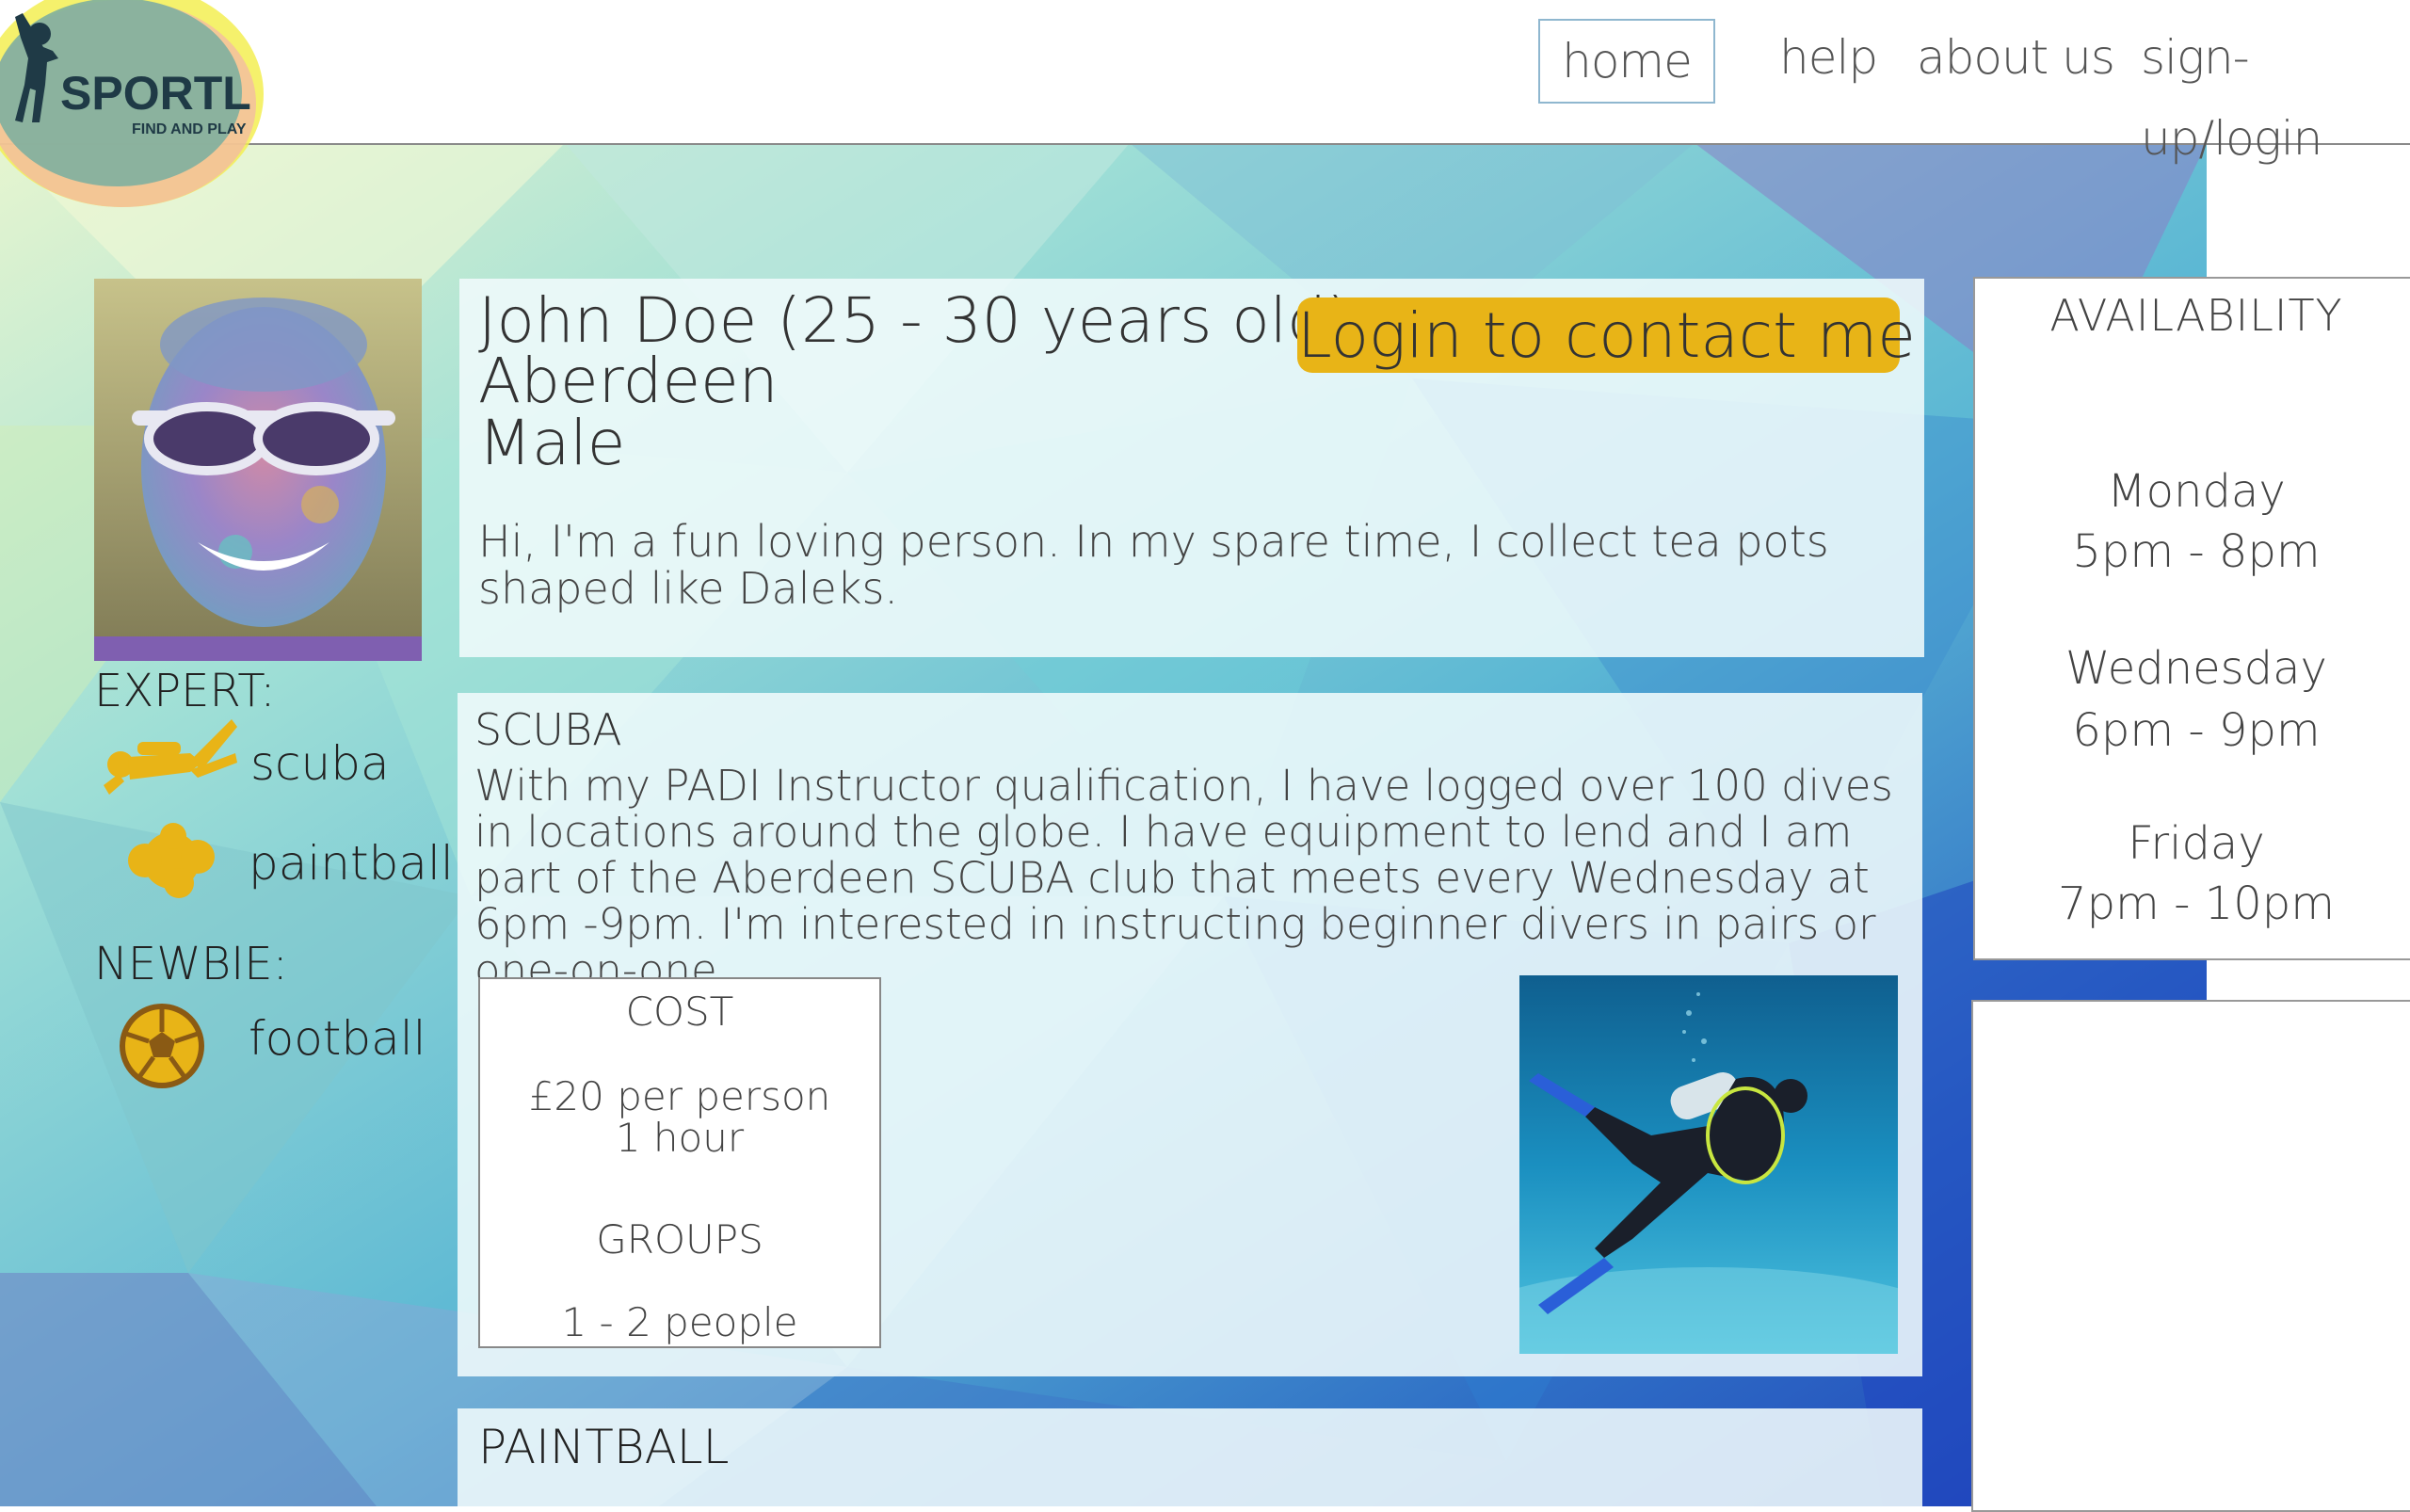  What do you see at coordinates (2196, 730) in the screenshot?
I see `availability-time-wednesday: 6pm - 9pm` at bounding box center [2196, 730].